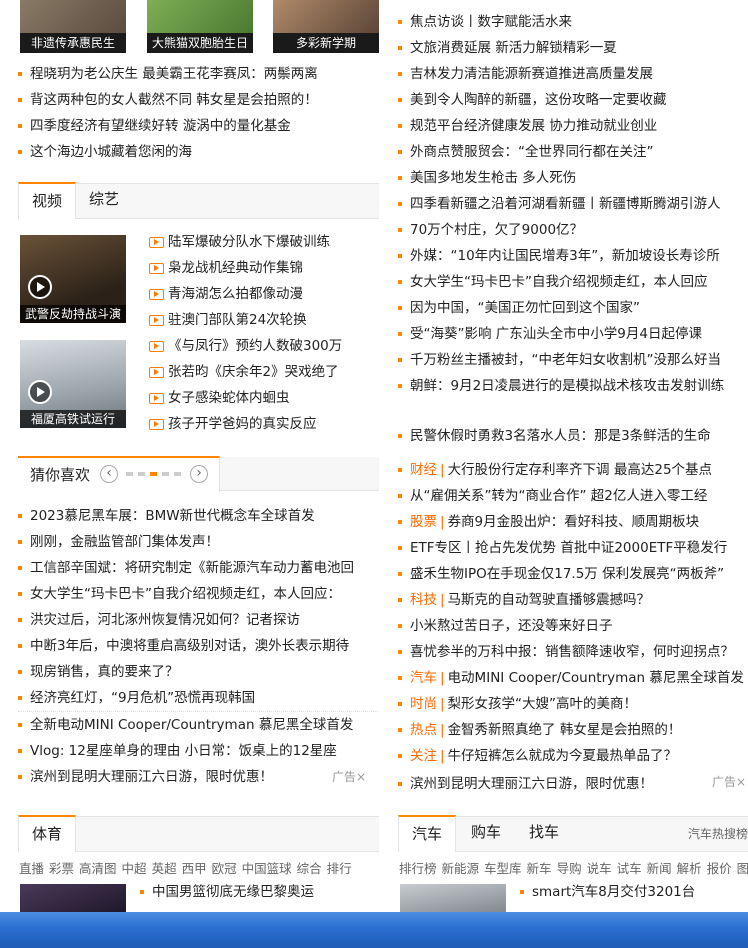  Describe the element at coordinates (613, 892) in the screenshot. I see `news-link: smart汽车8月交付3201台` at that location.